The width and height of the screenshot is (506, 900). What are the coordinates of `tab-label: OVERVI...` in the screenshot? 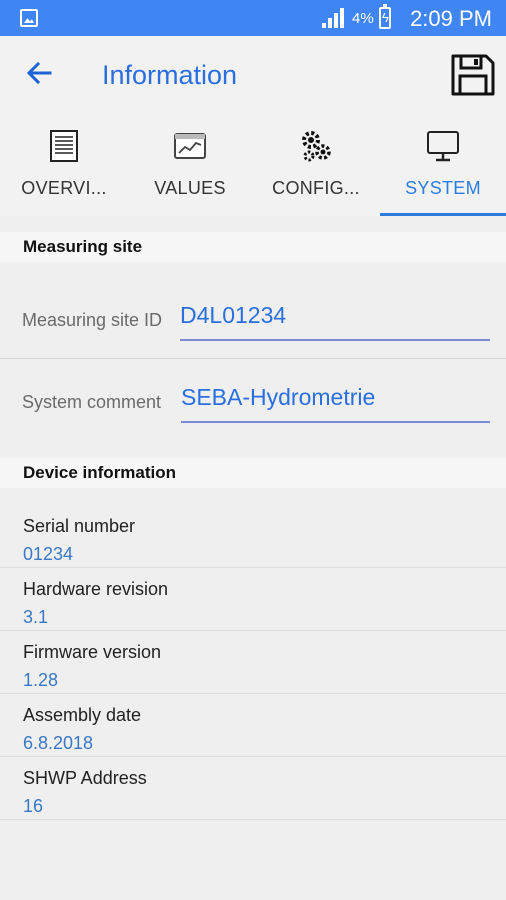 It's located at (64, 188).